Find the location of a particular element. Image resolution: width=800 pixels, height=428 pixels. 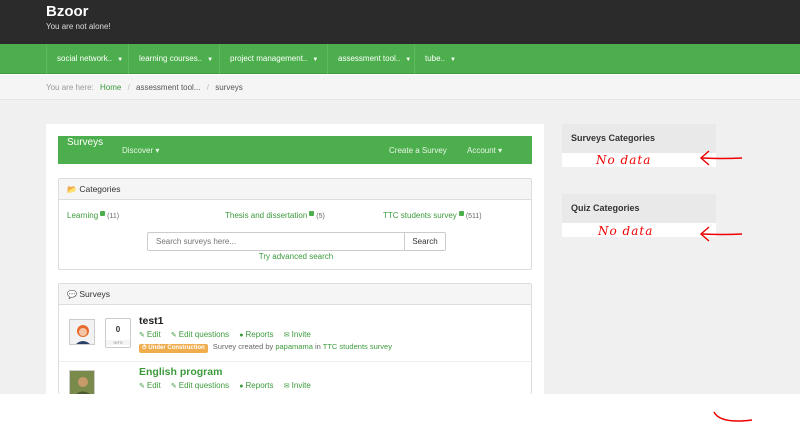

surveys-toolbar-title: Surveys is located at coordinates (85, 142).